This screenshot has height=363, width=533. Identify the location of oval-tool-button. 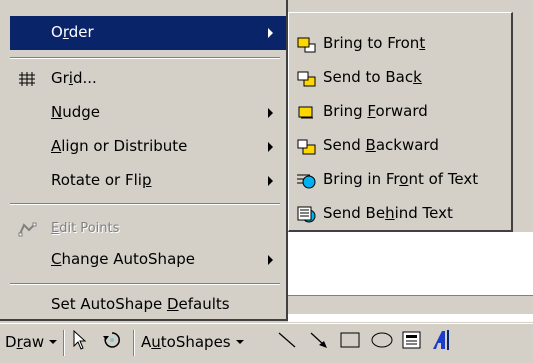
(382, 342).